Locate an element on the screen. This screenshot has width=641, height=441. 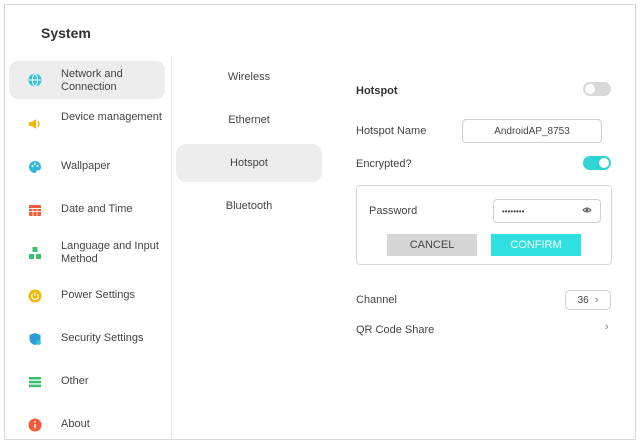
palette-icon is located at coordinates (35, 167).